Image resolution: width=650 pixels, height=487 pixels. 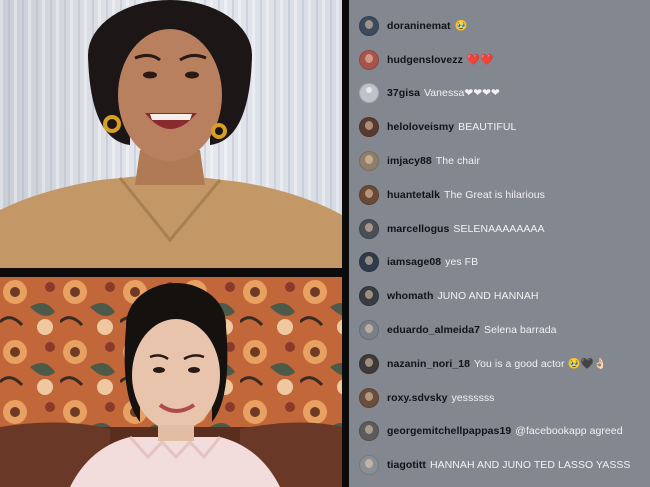 I want to click on comment-text: doraninemat 🥹, so click(x=427, y=25).